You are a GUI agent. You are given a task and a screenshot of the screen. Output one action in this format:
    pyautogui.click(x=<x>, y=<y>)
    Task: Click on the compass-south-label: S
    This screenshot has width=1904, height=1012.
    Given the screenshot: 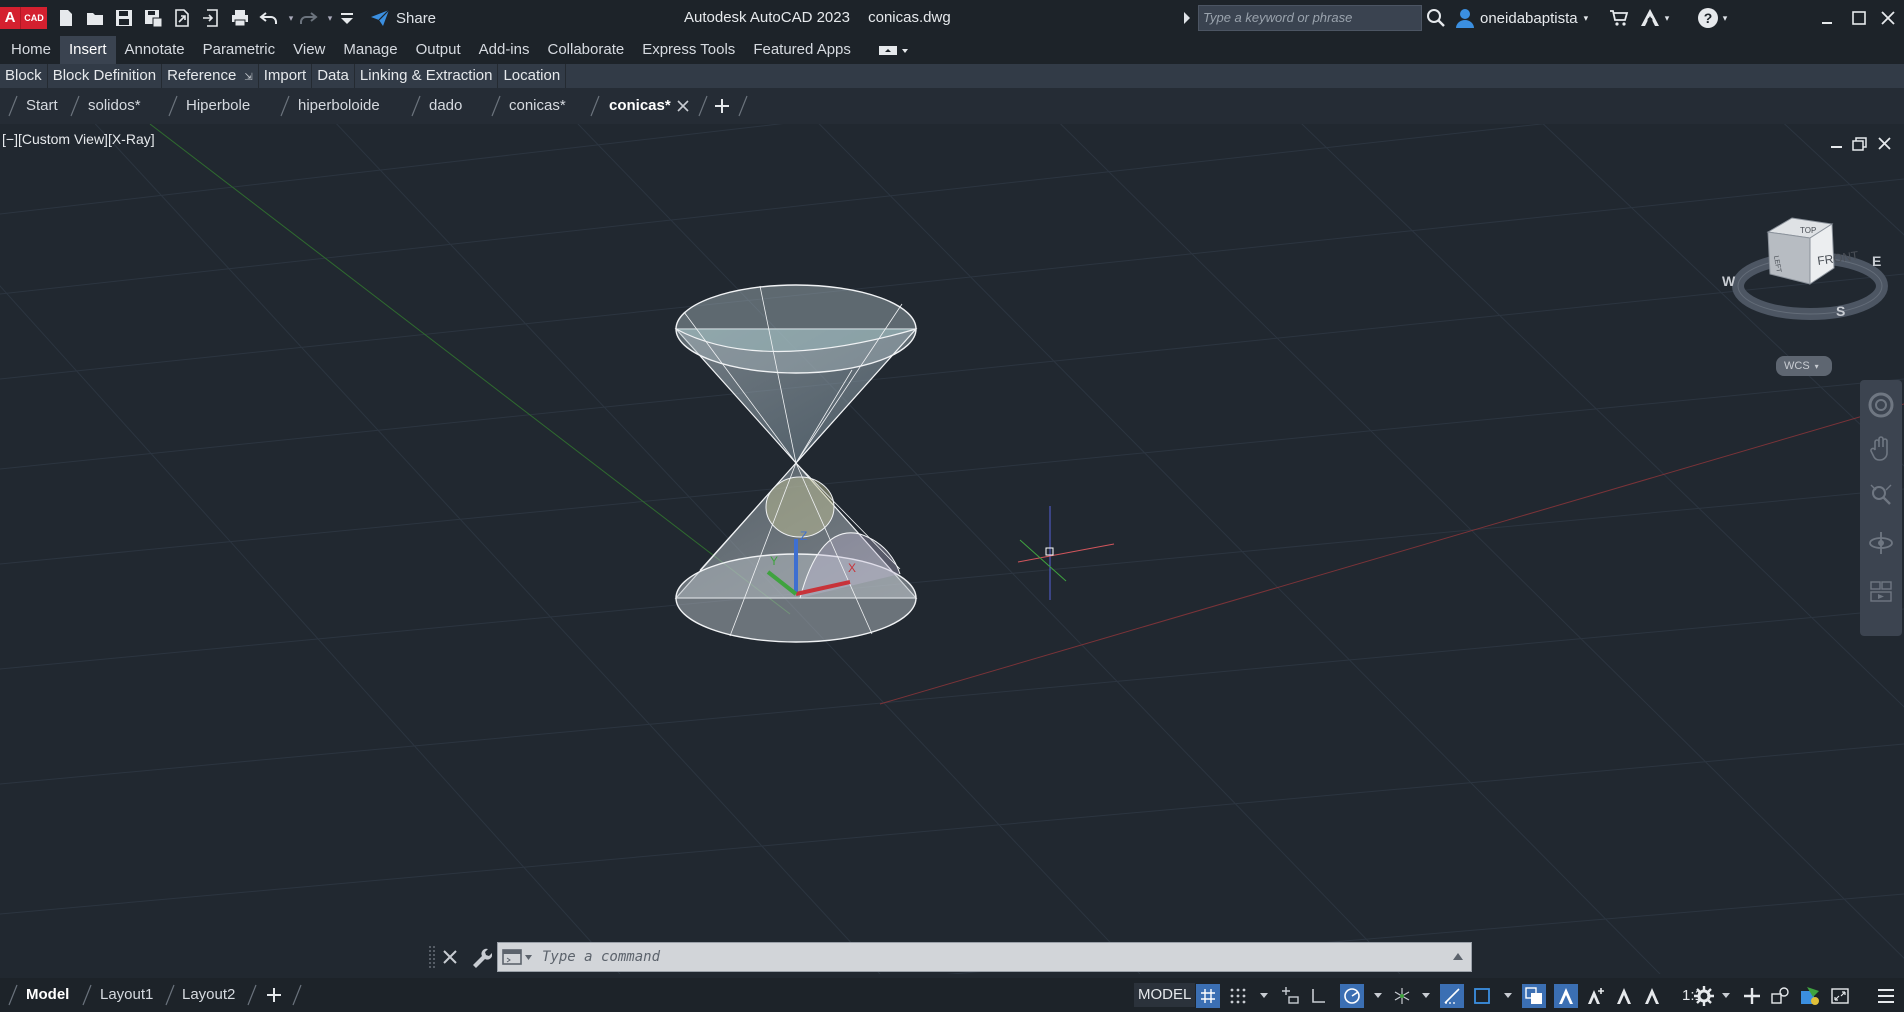 What is the action you would take?
    pyautogui.click(x=1840, y=311)
    